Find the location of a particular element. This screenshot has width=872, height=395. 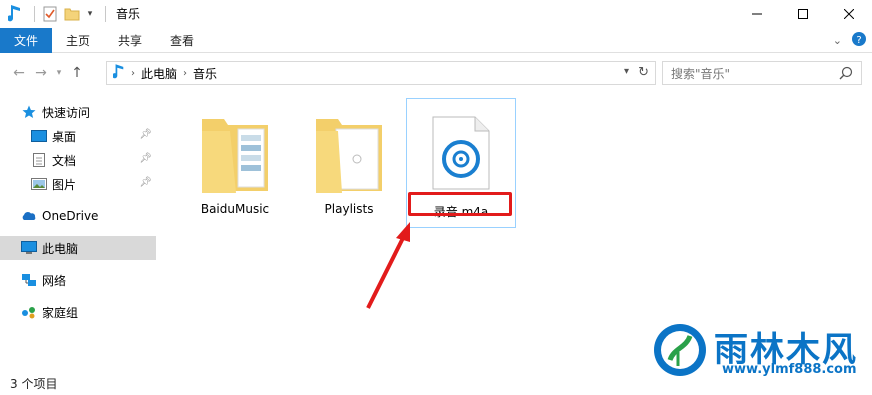

nav-item-this-pc: 此电脑 is located at coordinates (78, 248).